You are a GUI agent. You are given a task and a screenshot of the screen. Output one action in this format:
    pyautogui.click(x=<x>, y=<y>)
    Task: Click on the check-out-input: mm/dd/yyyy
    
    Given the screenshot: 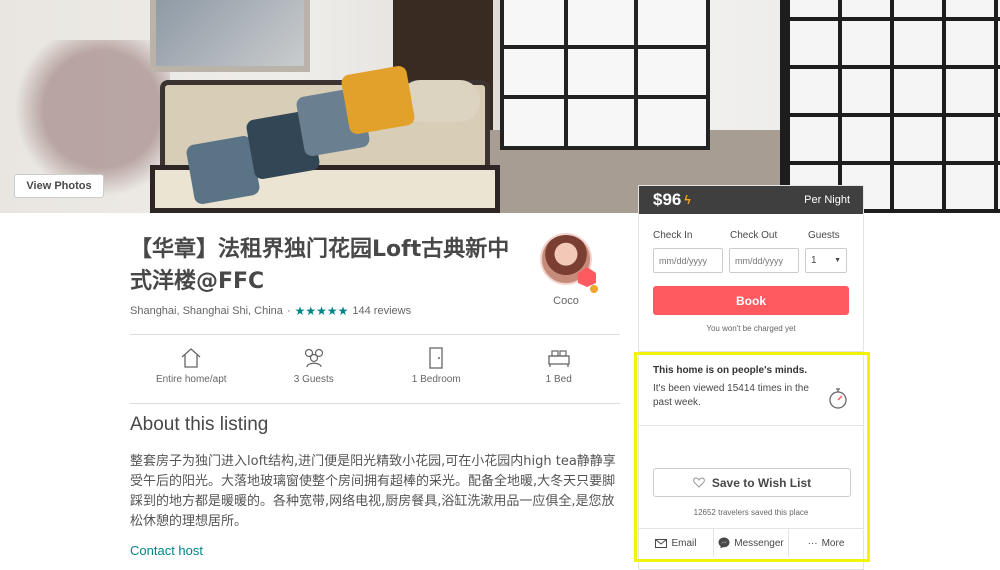 What is the action you would take?
    pyautogui.click(x=764, y=260)
    